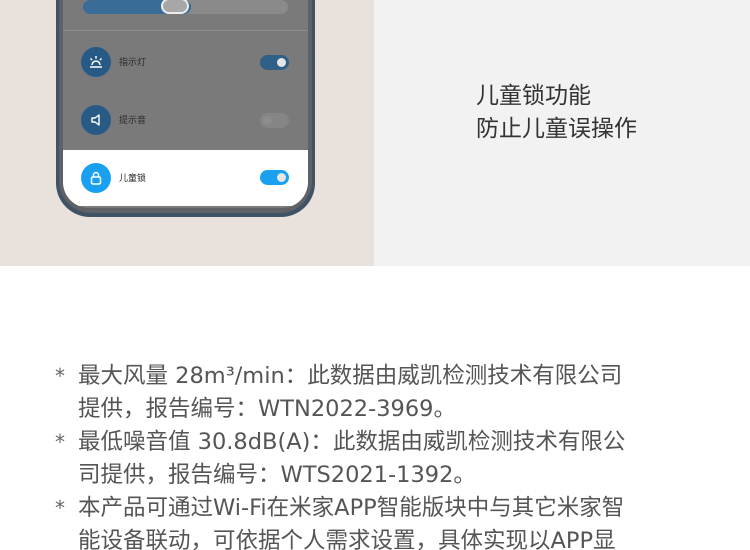 The width and height of the screenshot is (750, 550). I want to click on setting-label-indicator-light: 指示灯, so click(133, 63).